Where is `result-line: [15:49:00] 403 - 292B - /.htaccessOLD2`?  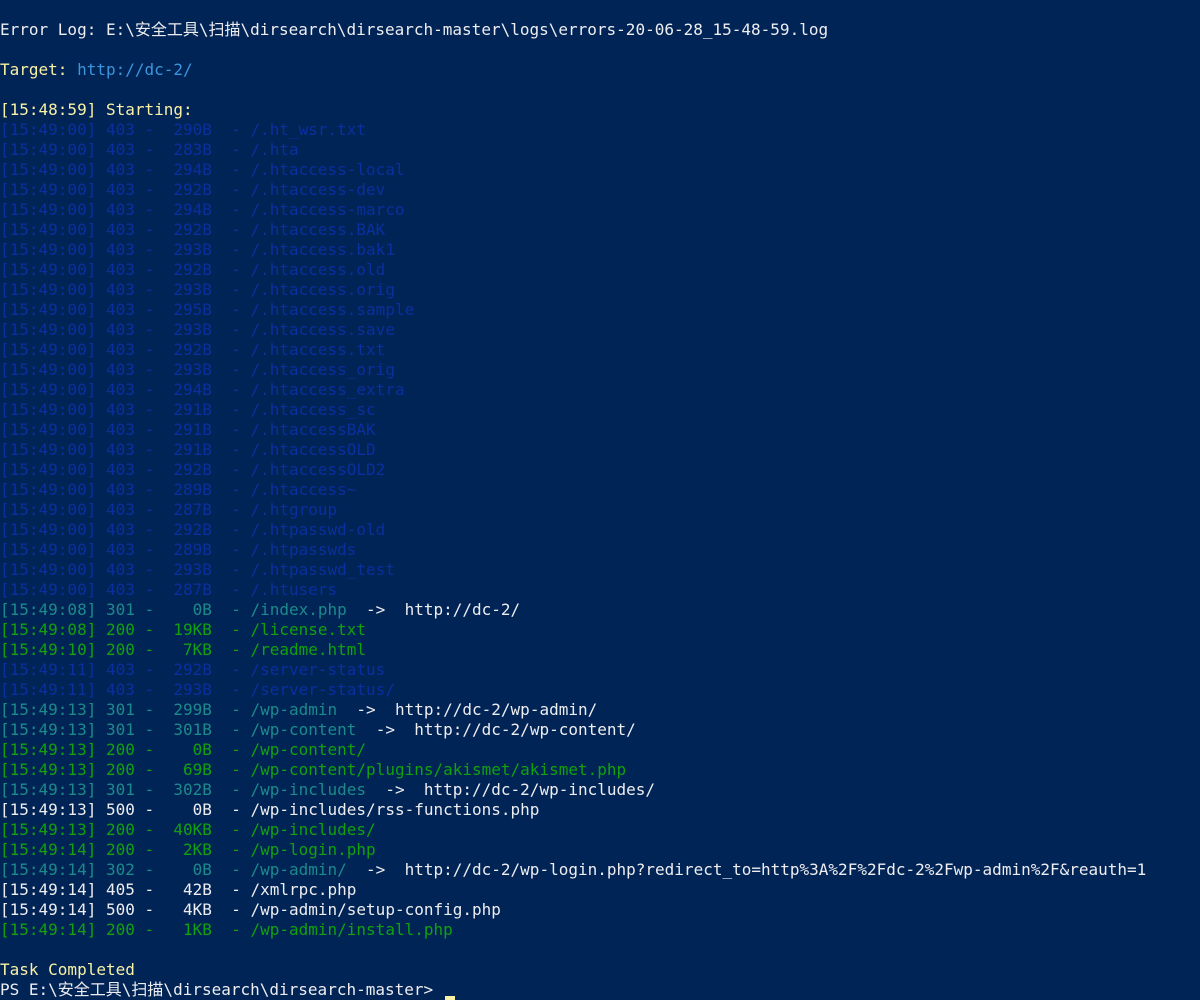
result-line: [15:49:00] 403 - 292B - /.htaccessOLD2 is located at coordinates (192, 470).